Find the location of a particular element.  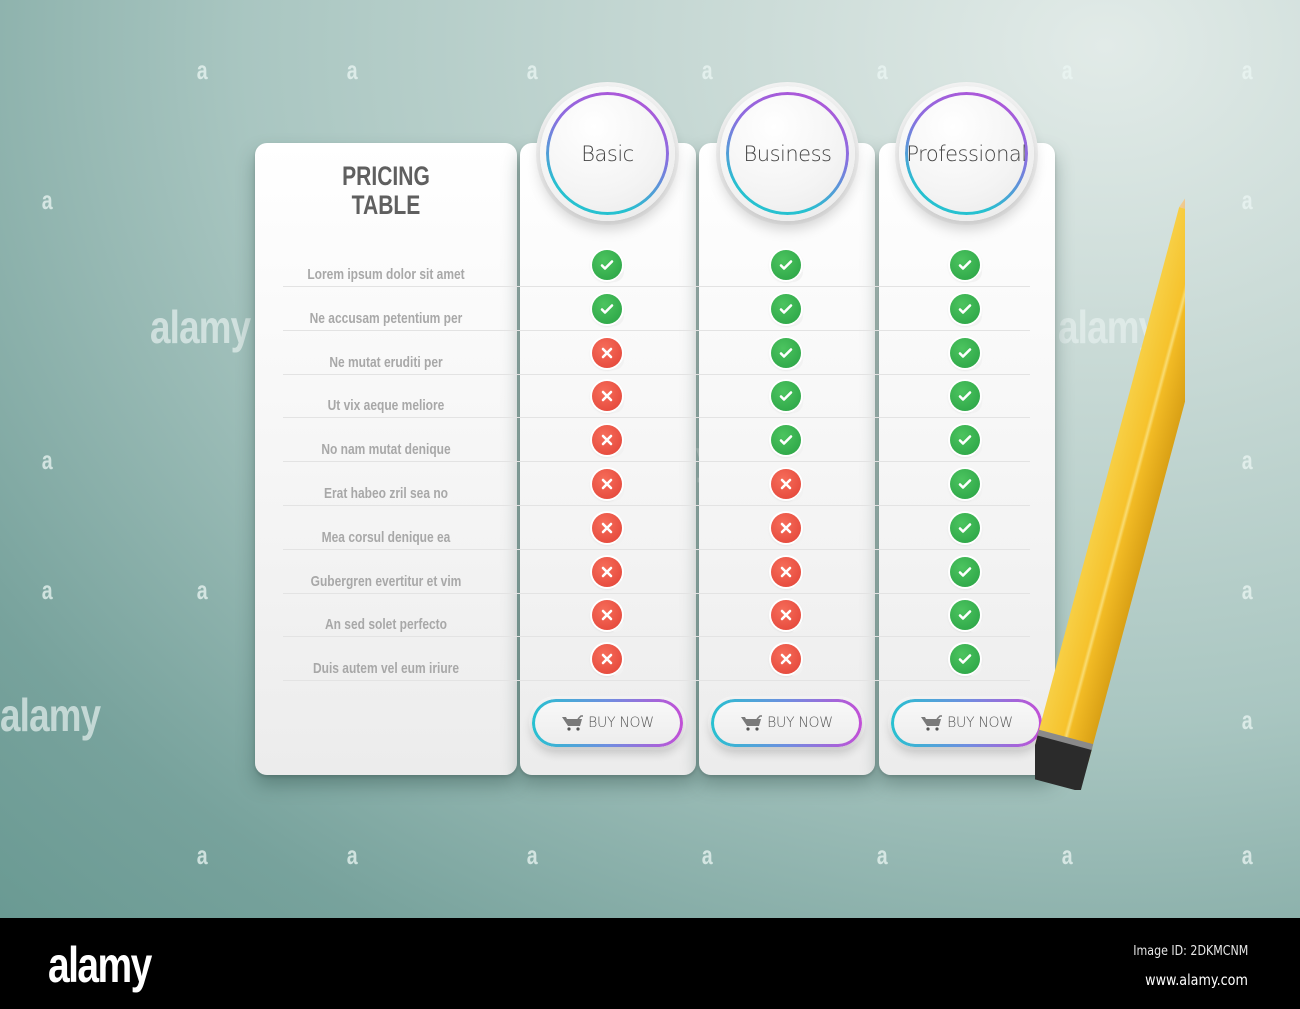

pricing-table-title: PRICING TABLE is located at coordinates (386, 191).